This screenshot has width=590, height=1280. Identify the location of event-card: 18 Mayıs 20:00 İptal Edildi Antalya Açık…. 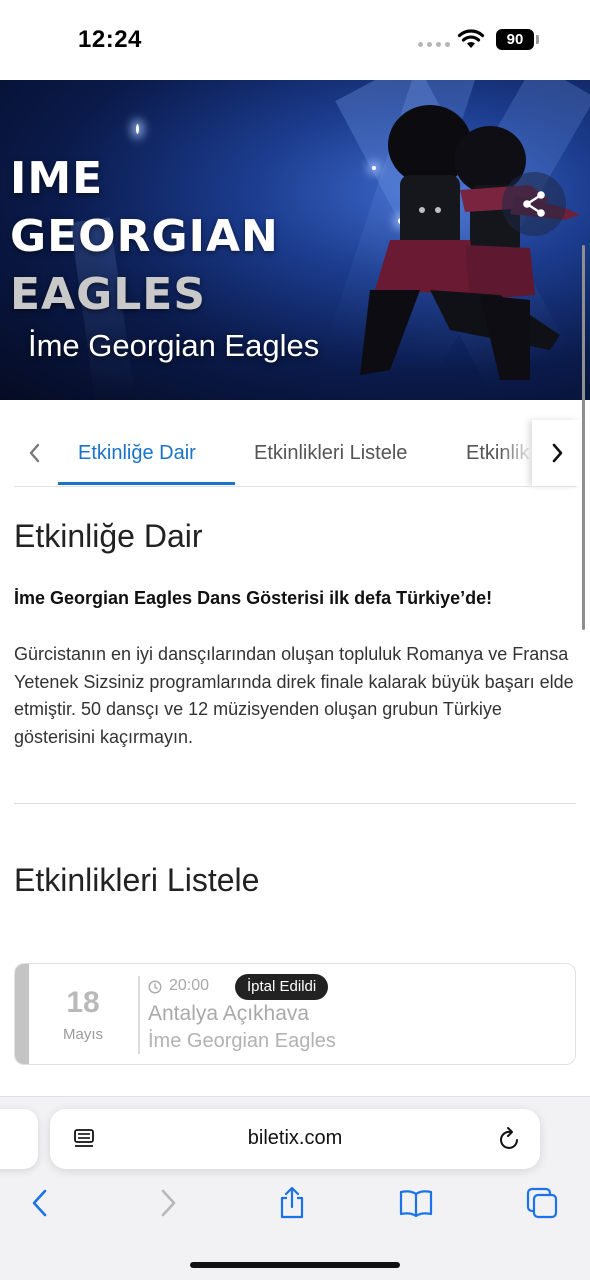
(295, 1014).